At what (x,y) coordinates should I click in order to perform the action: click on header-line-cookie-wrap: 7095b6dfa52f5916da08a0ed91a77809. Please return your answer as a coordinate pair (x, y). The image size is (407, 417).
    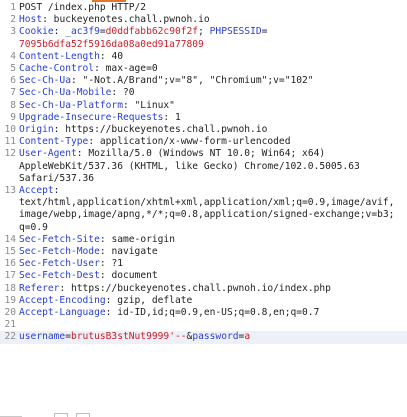
    Looking at the image, I should click on (203, 45).